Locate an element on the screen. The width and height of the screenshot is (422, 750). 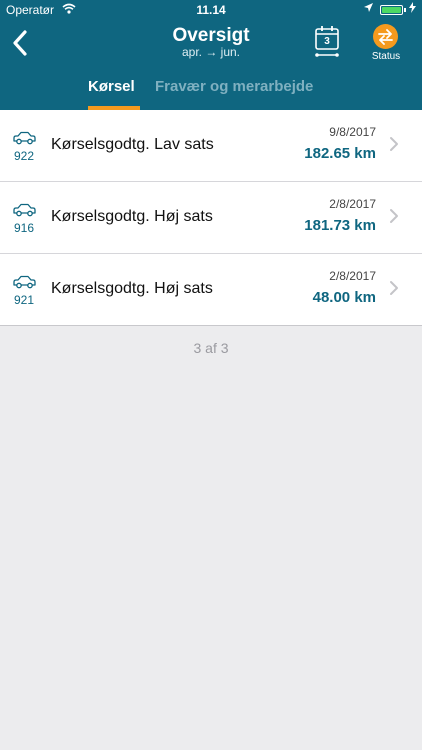
status-button: Status is located at coordinates (386, 44).